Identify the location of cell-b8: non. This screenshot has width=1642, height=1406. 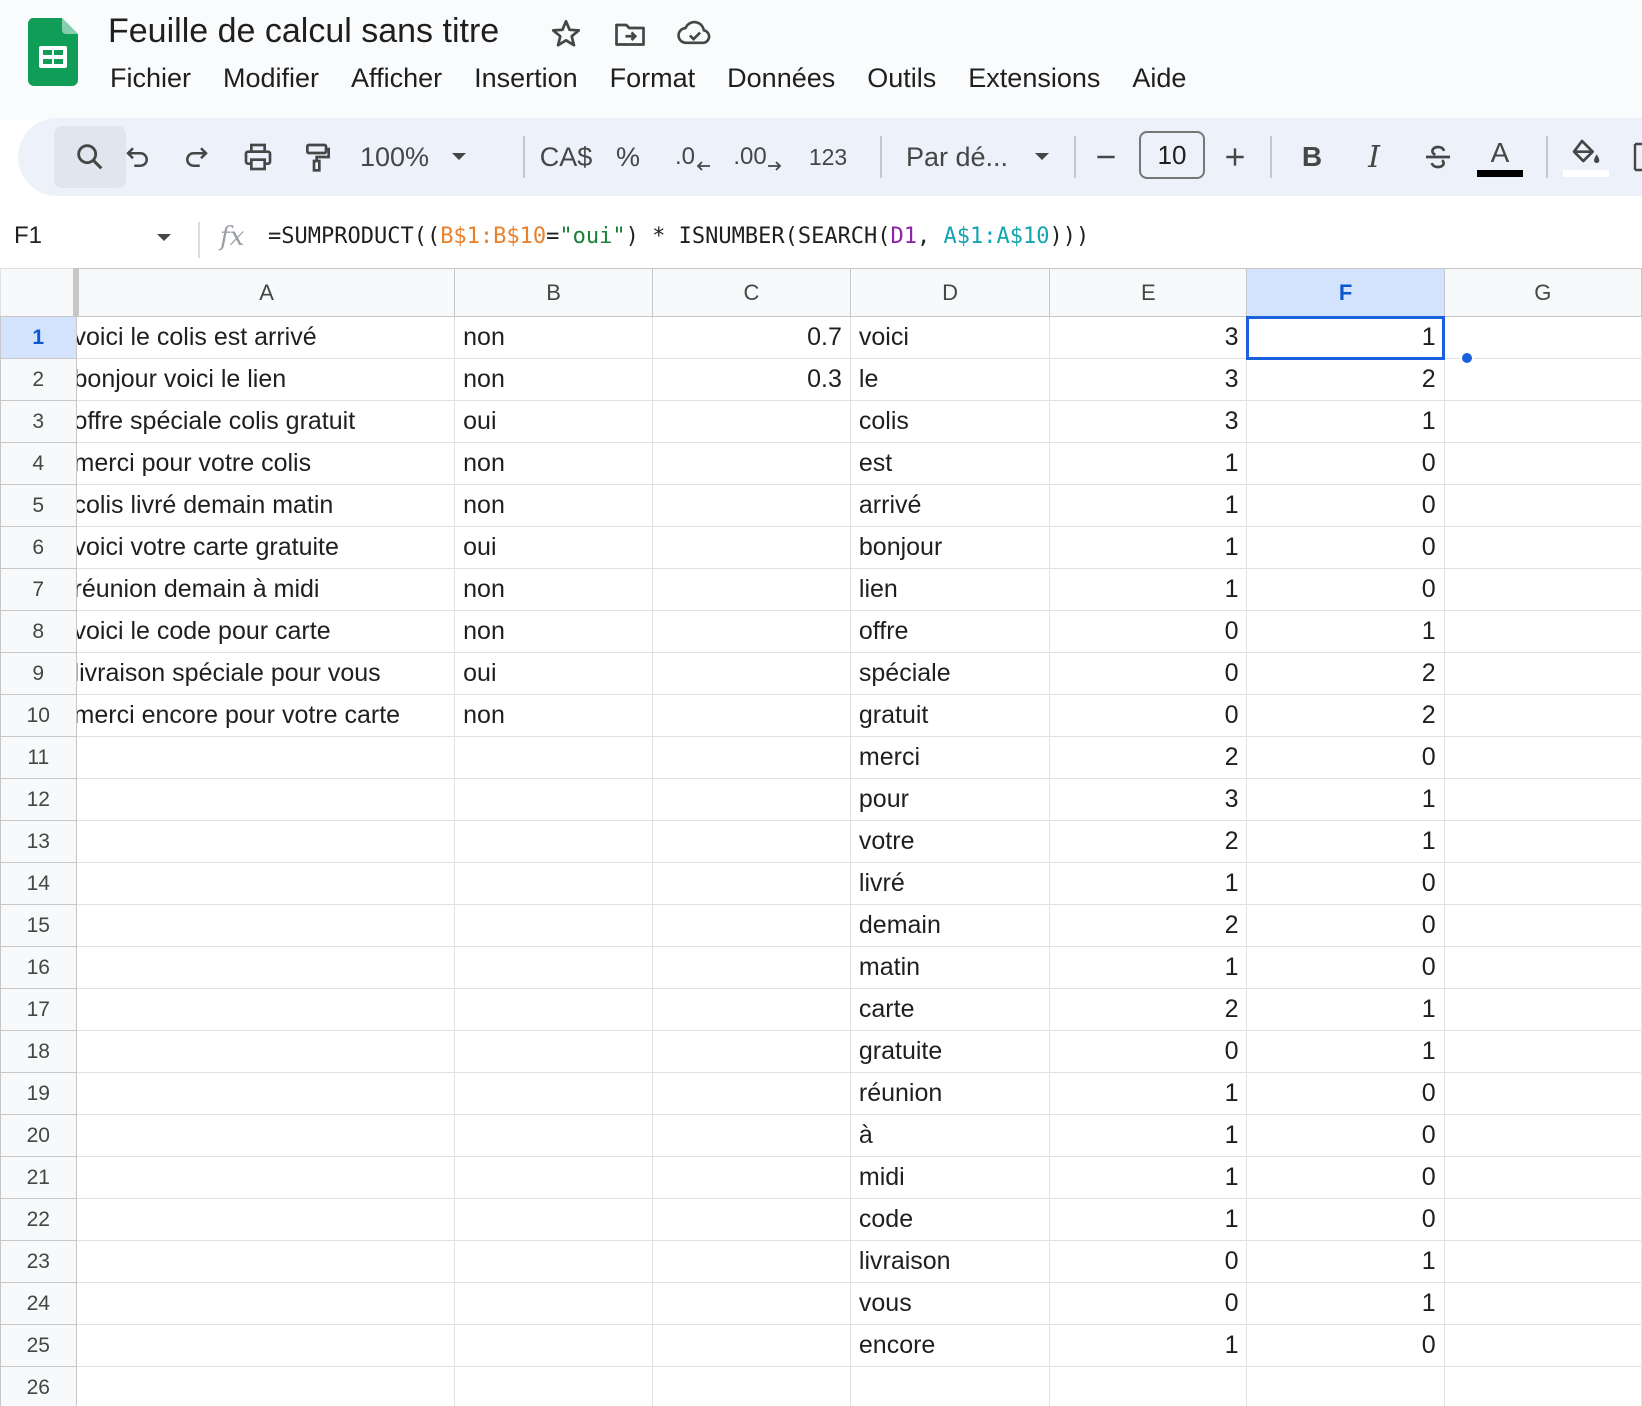
(554, 631).